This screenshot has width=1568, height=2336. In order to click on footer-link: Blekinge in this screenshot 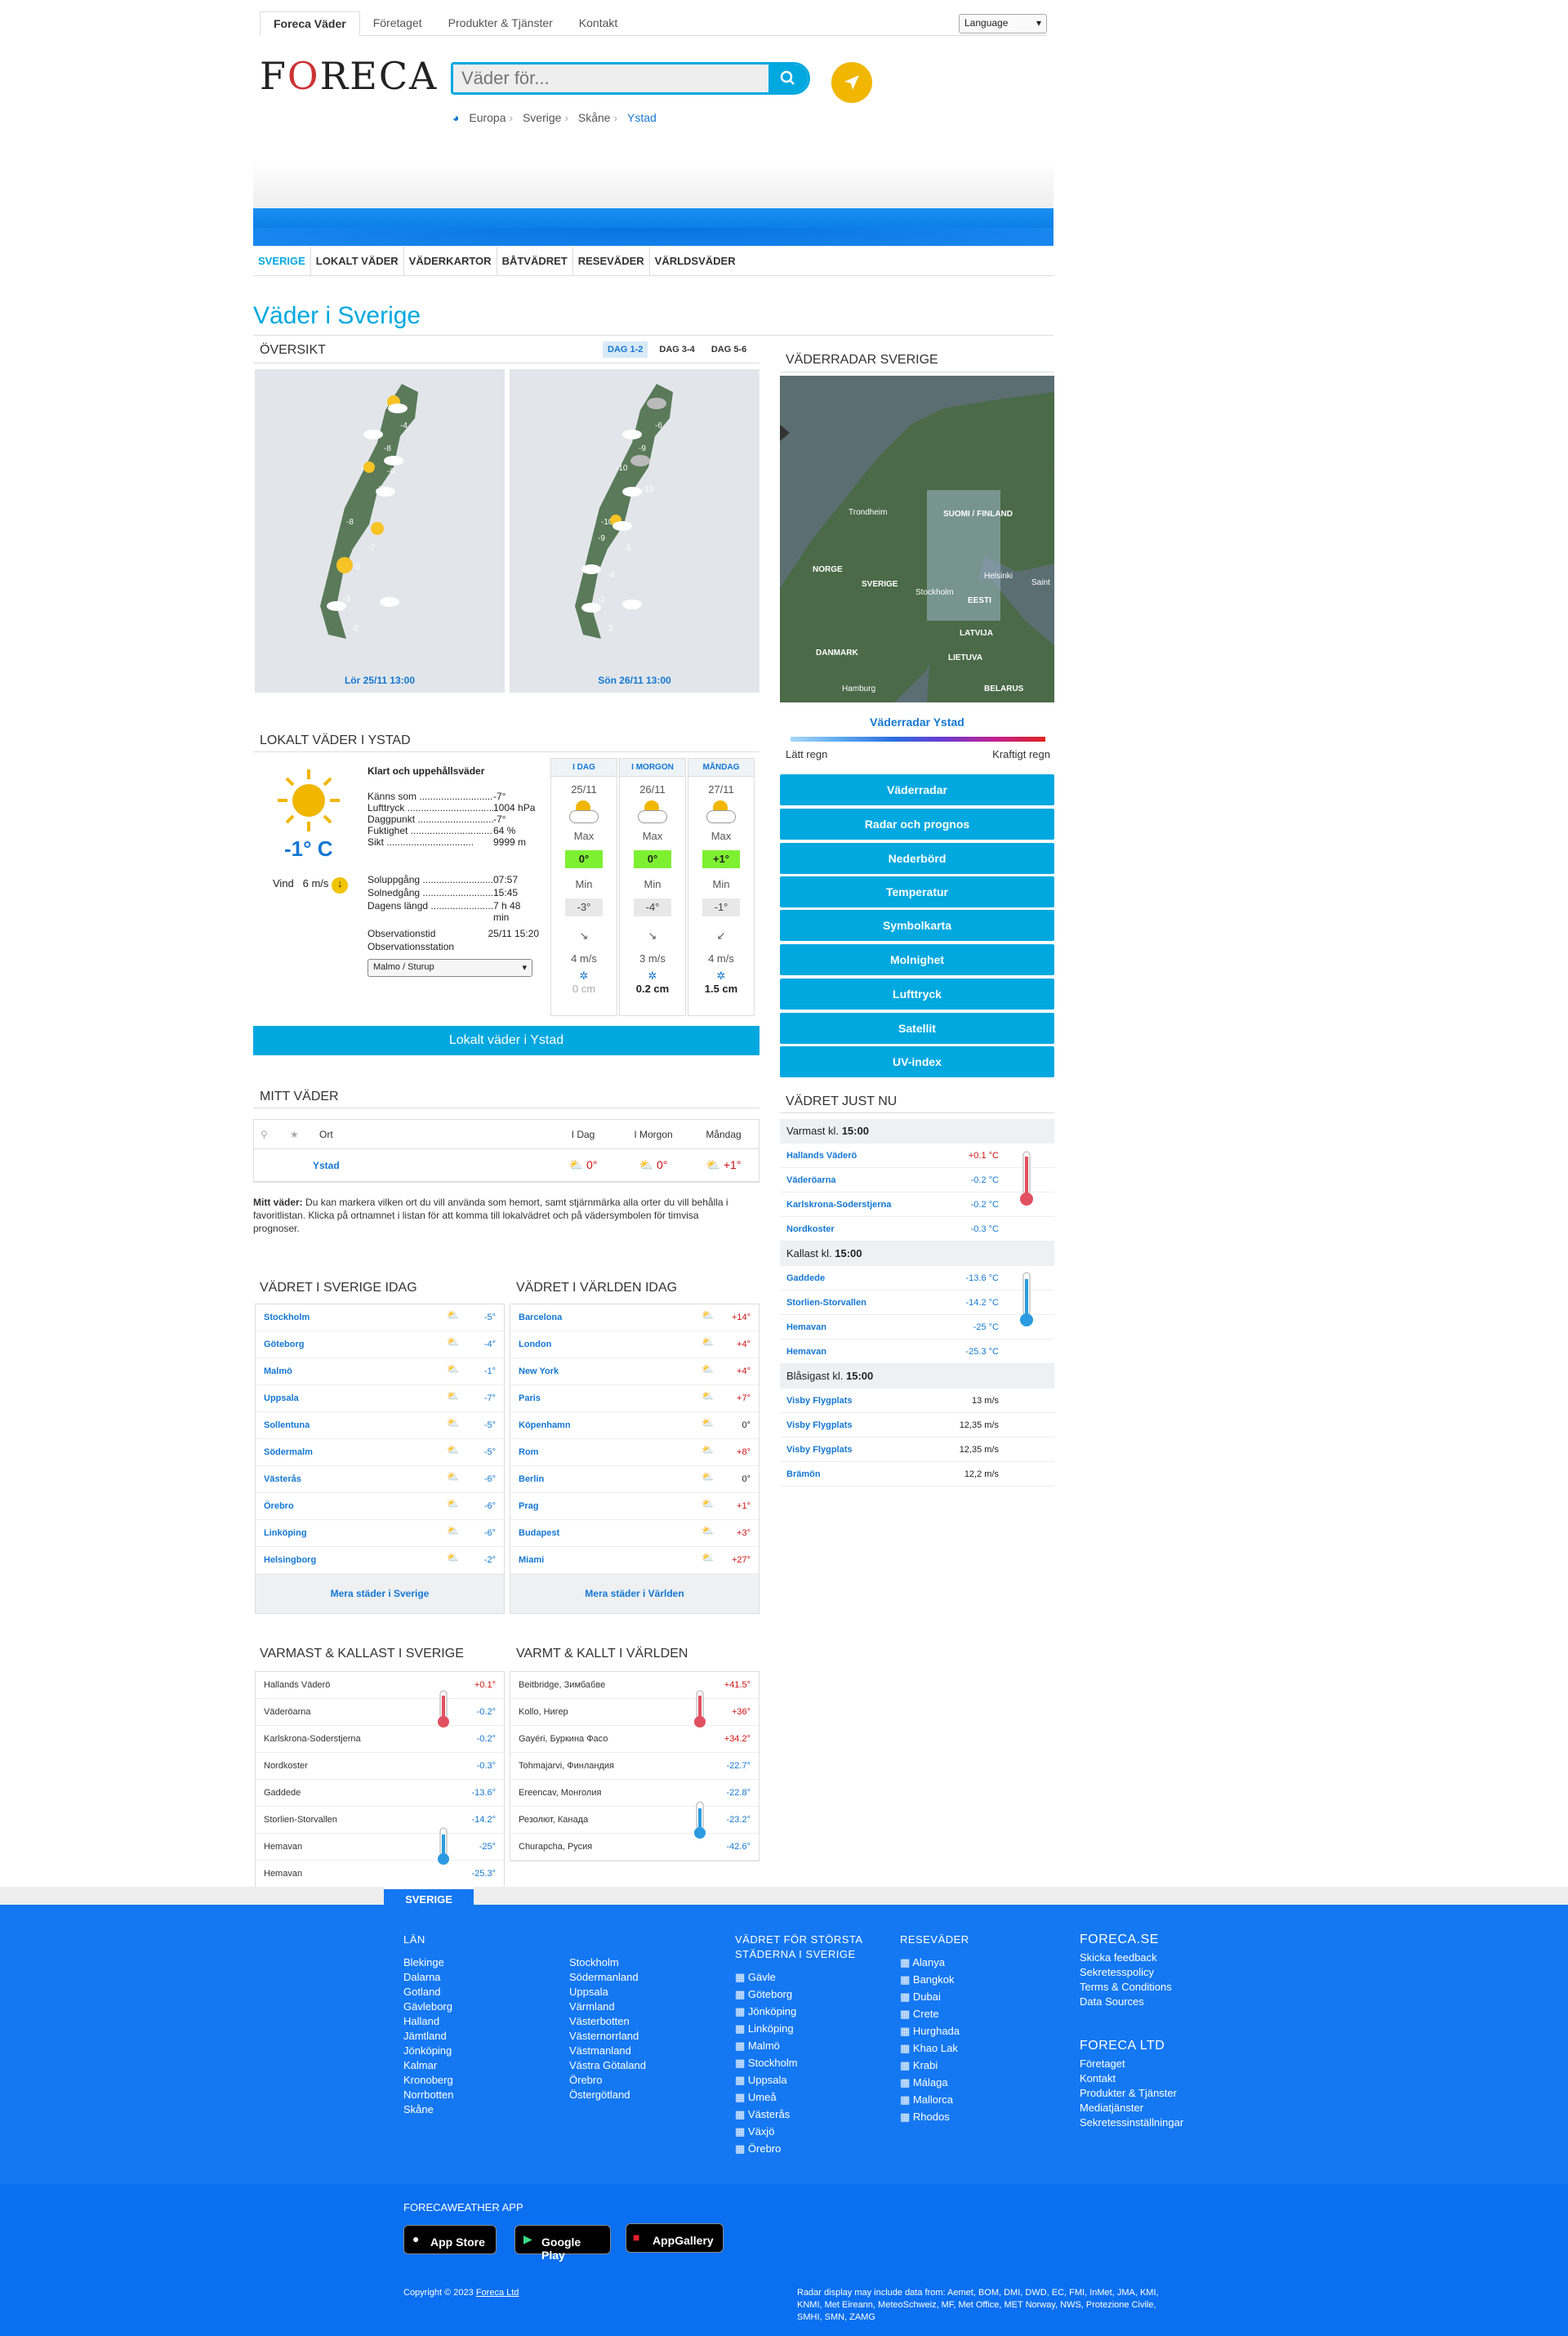, I will do `click(428, 1962)`.